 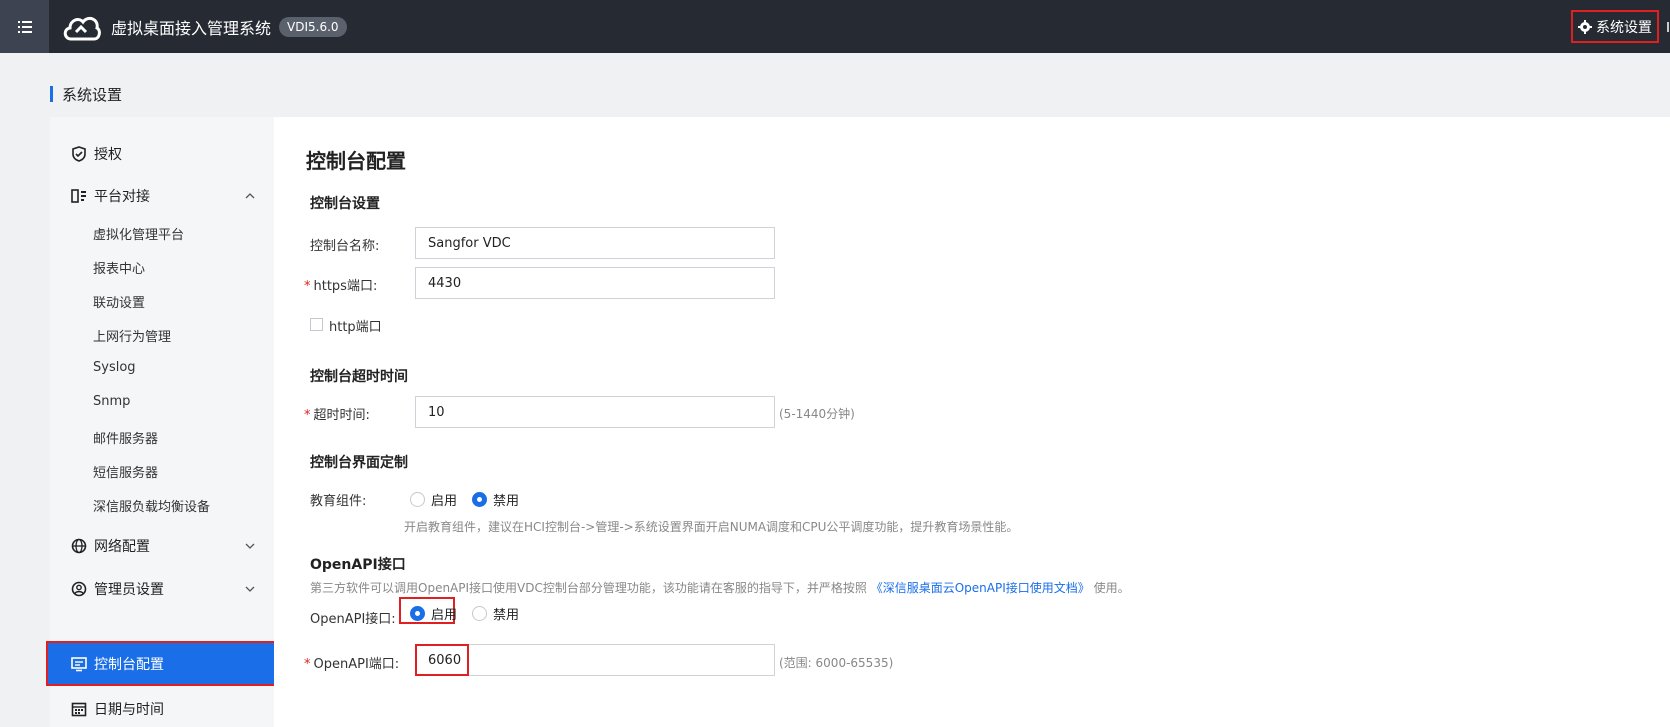 What do you see at coordinates (356, 161) in the screenshot?
I see `page-title: 控制台配置` at bounding box center [356, 161].